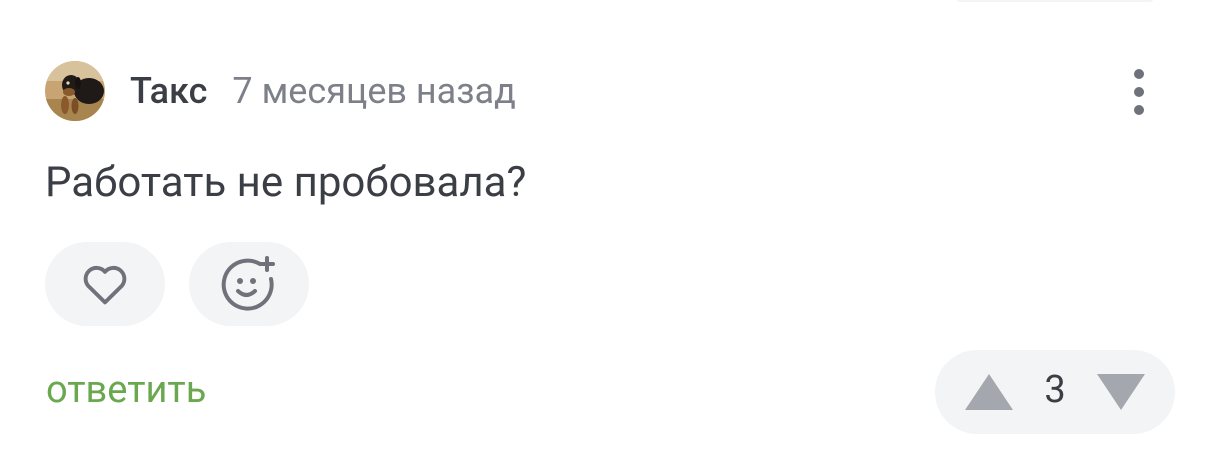 This screenshot has height=466, width=1220. I want to click on avatar, so click(75, 91).